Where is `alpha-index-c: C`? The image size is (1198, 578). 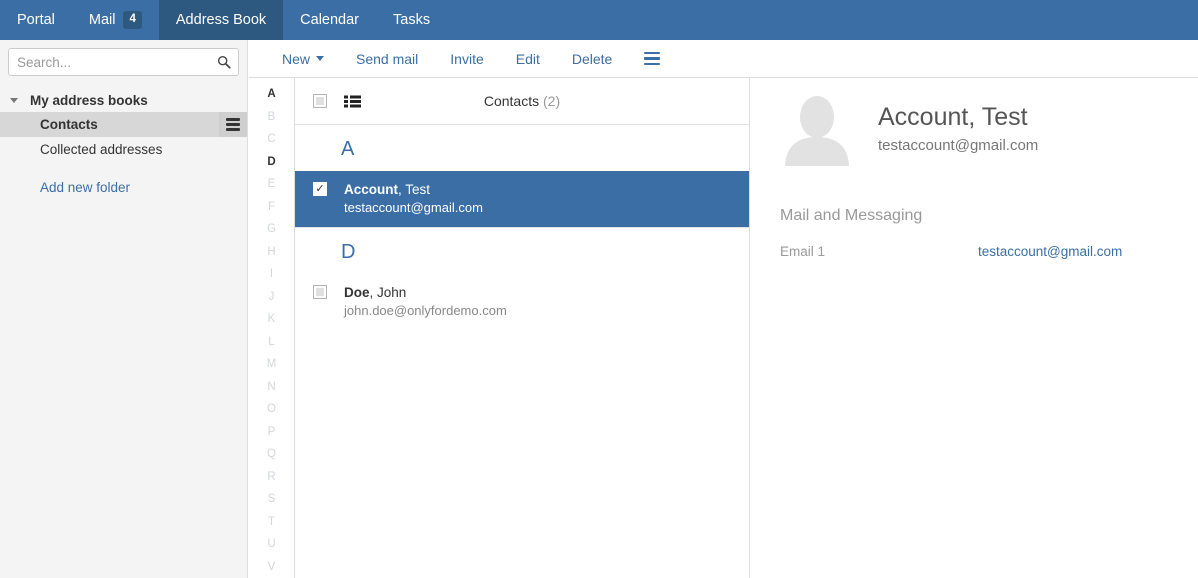
alpha-index-c: C is located at coordinates (271, 139).